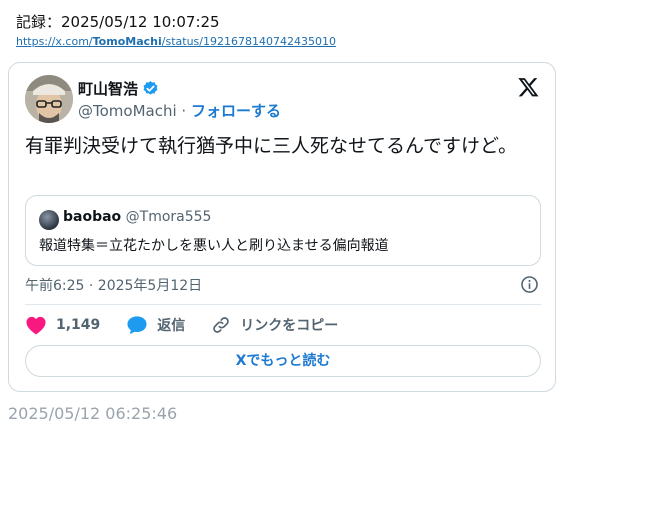  Describe the element at coordinates (283, 361) in the screenshot. I see `read-more-button: Xでもっと読む` at that location.